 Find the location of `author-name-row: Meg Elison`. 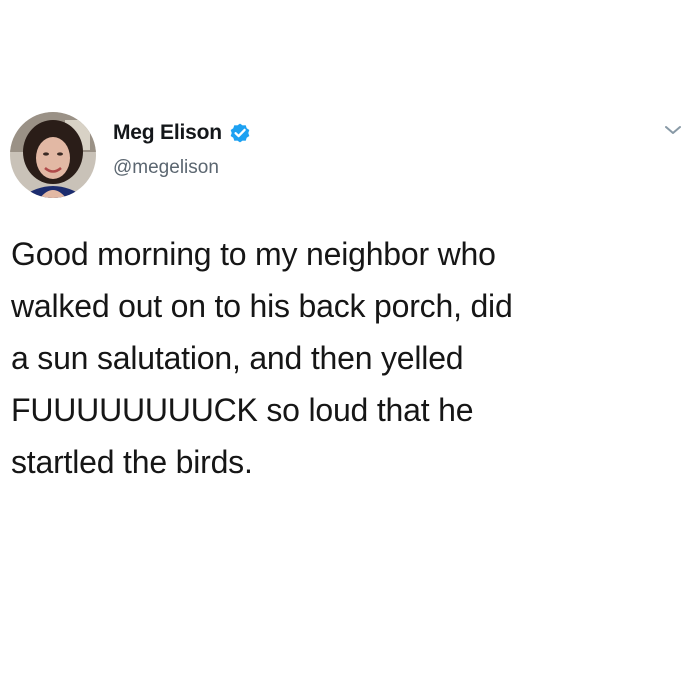

author-name-row: Meg Elison is located at coordinates (182, 133).